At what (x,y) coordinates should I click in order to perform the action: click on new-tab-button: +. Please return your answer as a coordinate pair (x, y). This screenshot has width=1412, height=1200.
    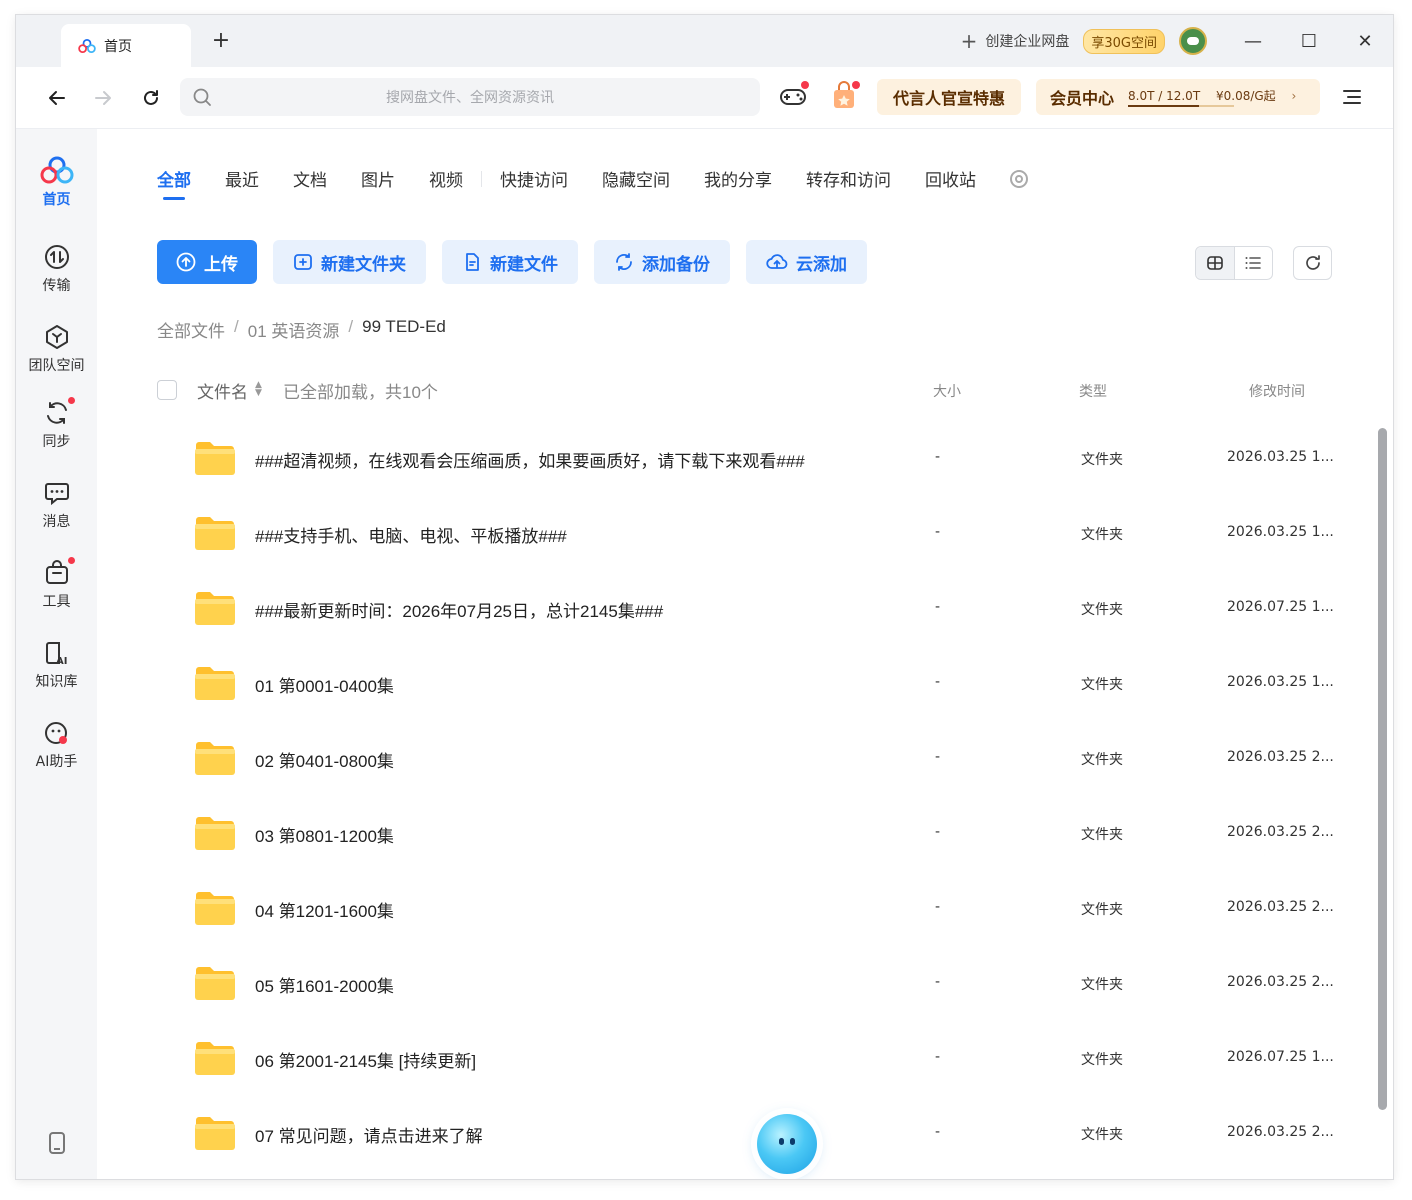
    Looking at the image, I should click on (221, 40).